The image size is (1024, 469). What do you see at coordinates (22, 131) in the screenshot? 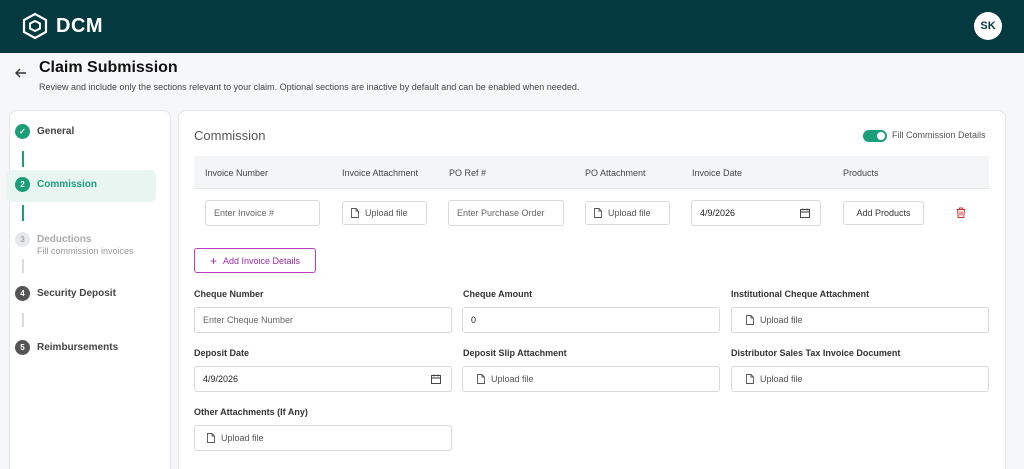
I see `check-icon: ✓` at bounding box center [22, 131].